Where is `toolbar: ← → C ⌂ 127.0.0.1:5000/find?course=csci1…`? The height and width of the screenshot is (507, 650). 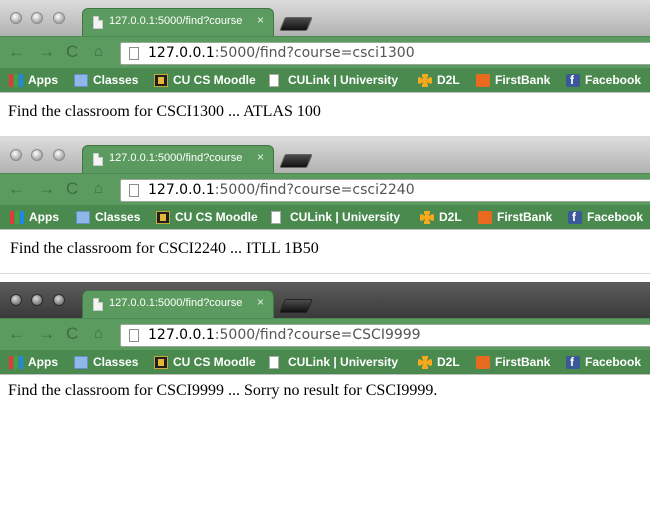
toolbar: ← → C ⌂ 127.0.0.1:5000/find?course=csci1… is located at coordinates (325, 52).